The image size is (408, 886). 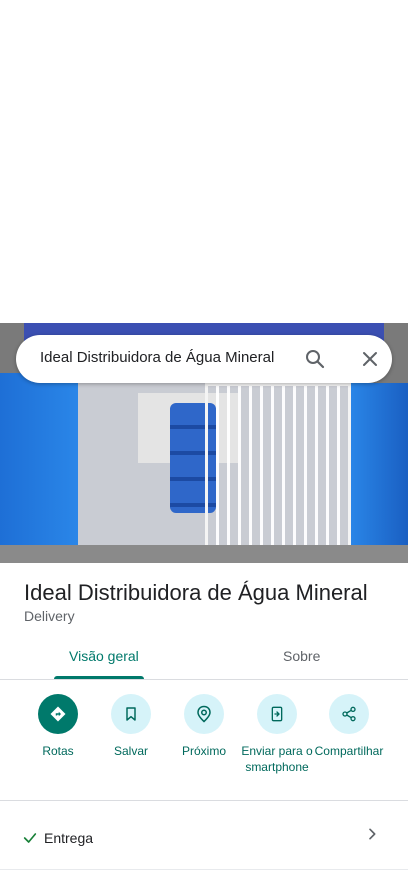 I want to click on nearby-icon, so click(x=204, y=714).